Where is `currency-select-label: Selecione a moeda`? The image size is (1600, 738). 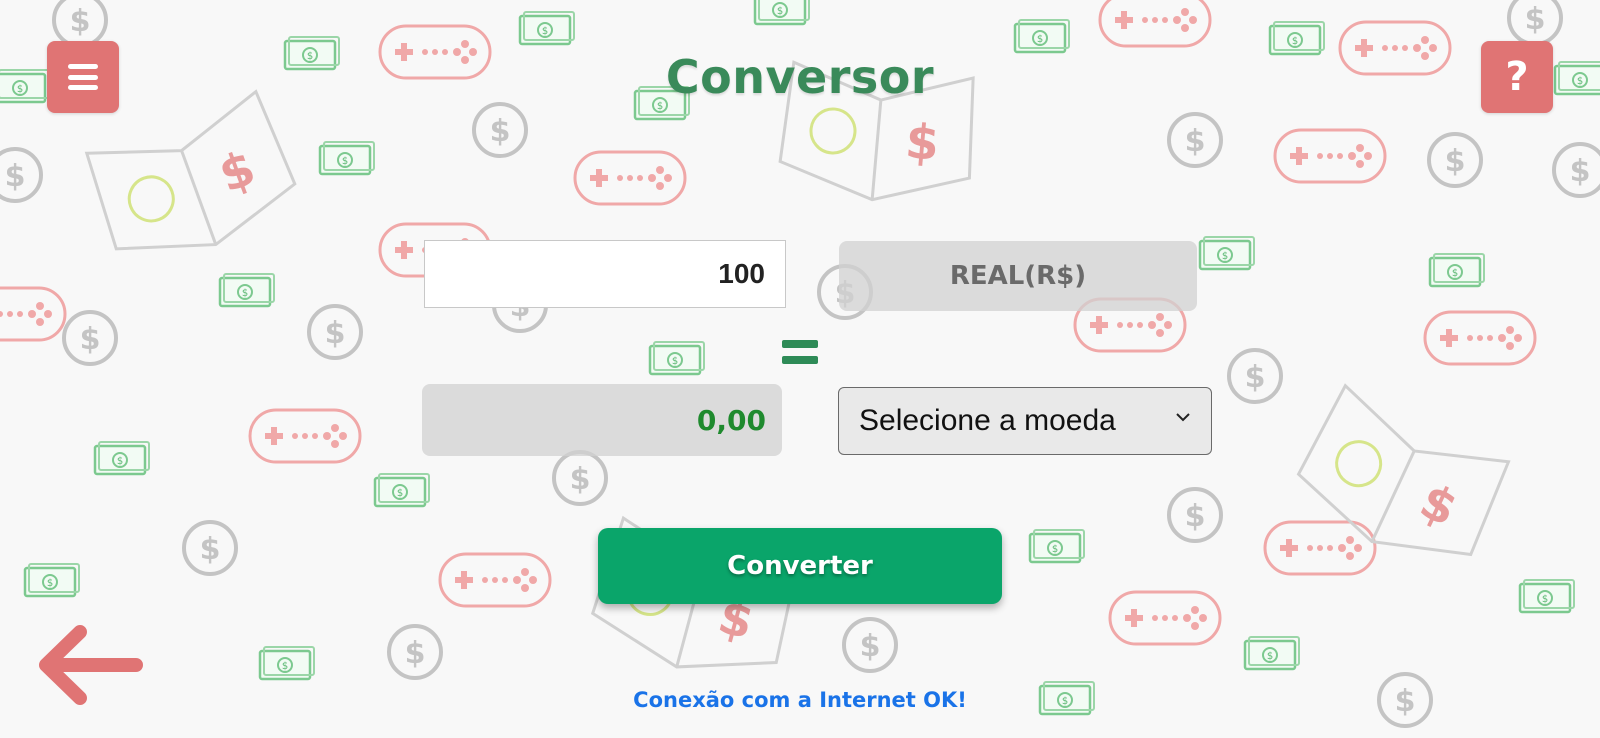
currency-select-label: Selecione a moeda is located at coordinates (987, 420).